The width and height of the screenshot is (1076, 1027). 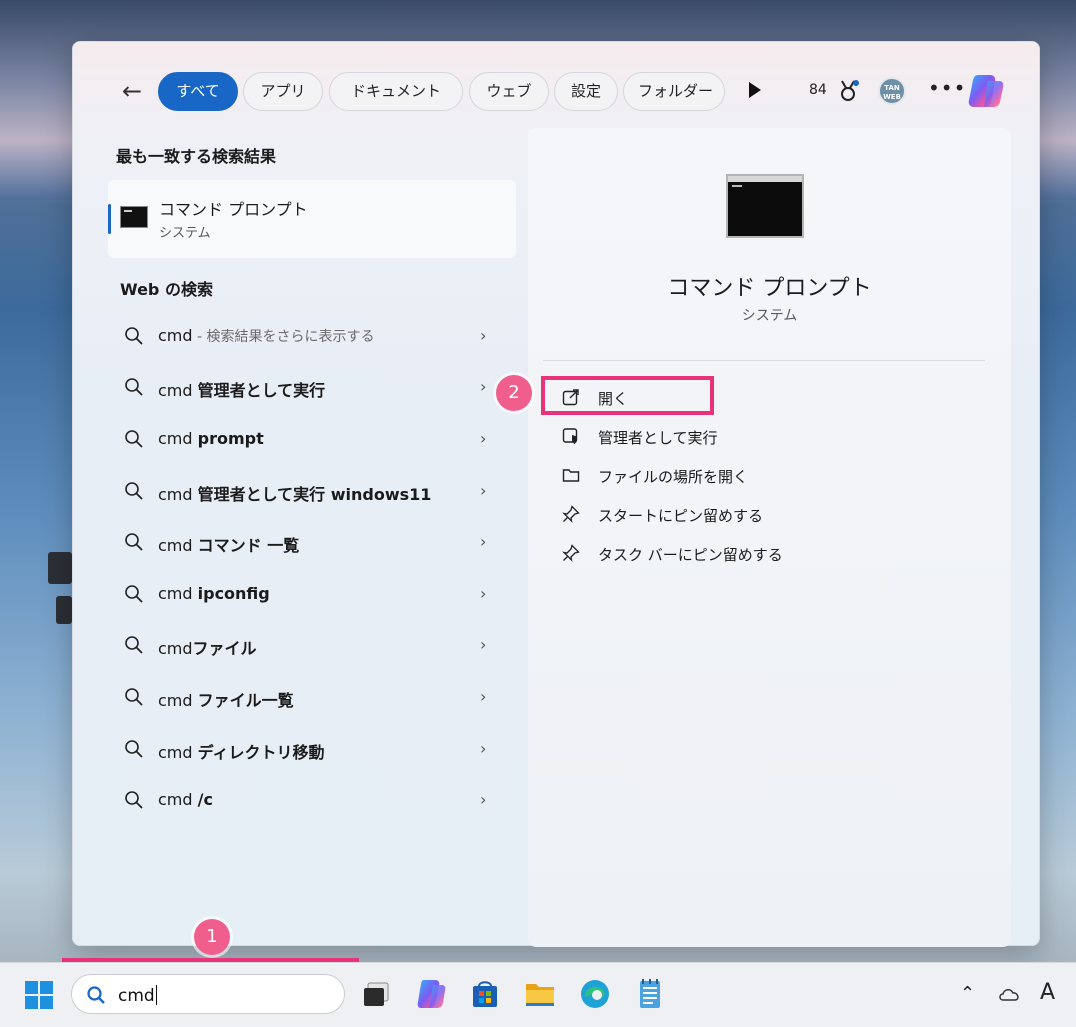 What do you see at coordinates (509, 91) in the screenshot?
I see `tab-web: ウェブ` at bounding box center [509, 91].